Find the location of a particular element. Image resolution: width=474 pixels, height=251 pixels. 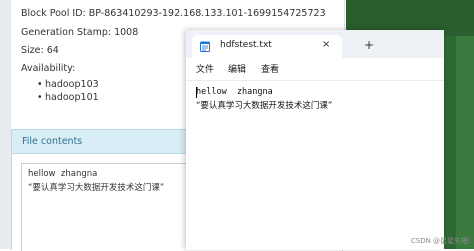

close-tab-icon: × is located at coordinates (326, 44).